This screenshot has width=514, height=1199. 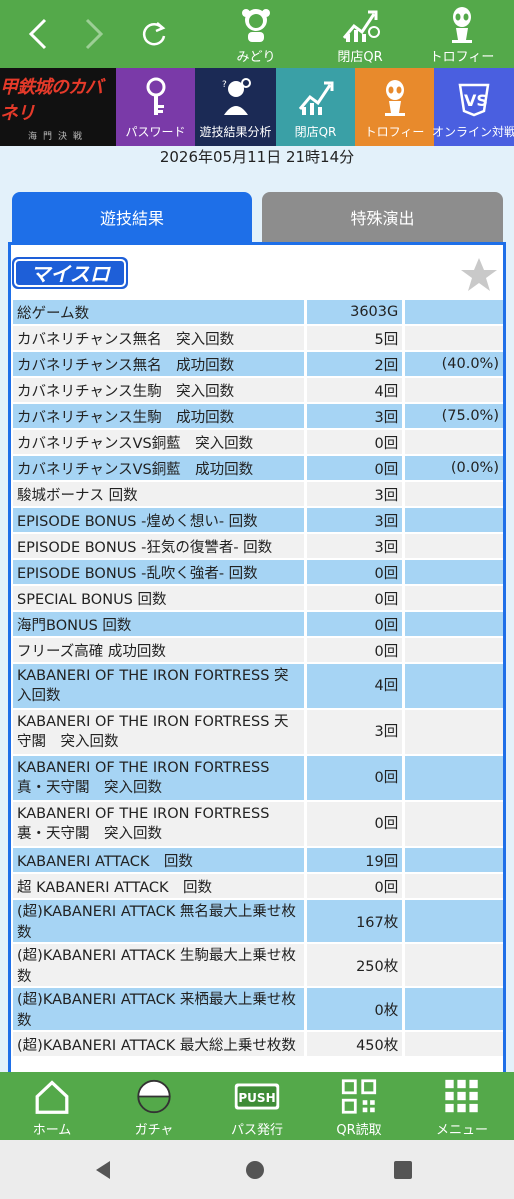 I want to click on table-row: (超)KABANERI ATTACK 無名最大上乗せ枚数 167枚, so click(x=258, y=921).